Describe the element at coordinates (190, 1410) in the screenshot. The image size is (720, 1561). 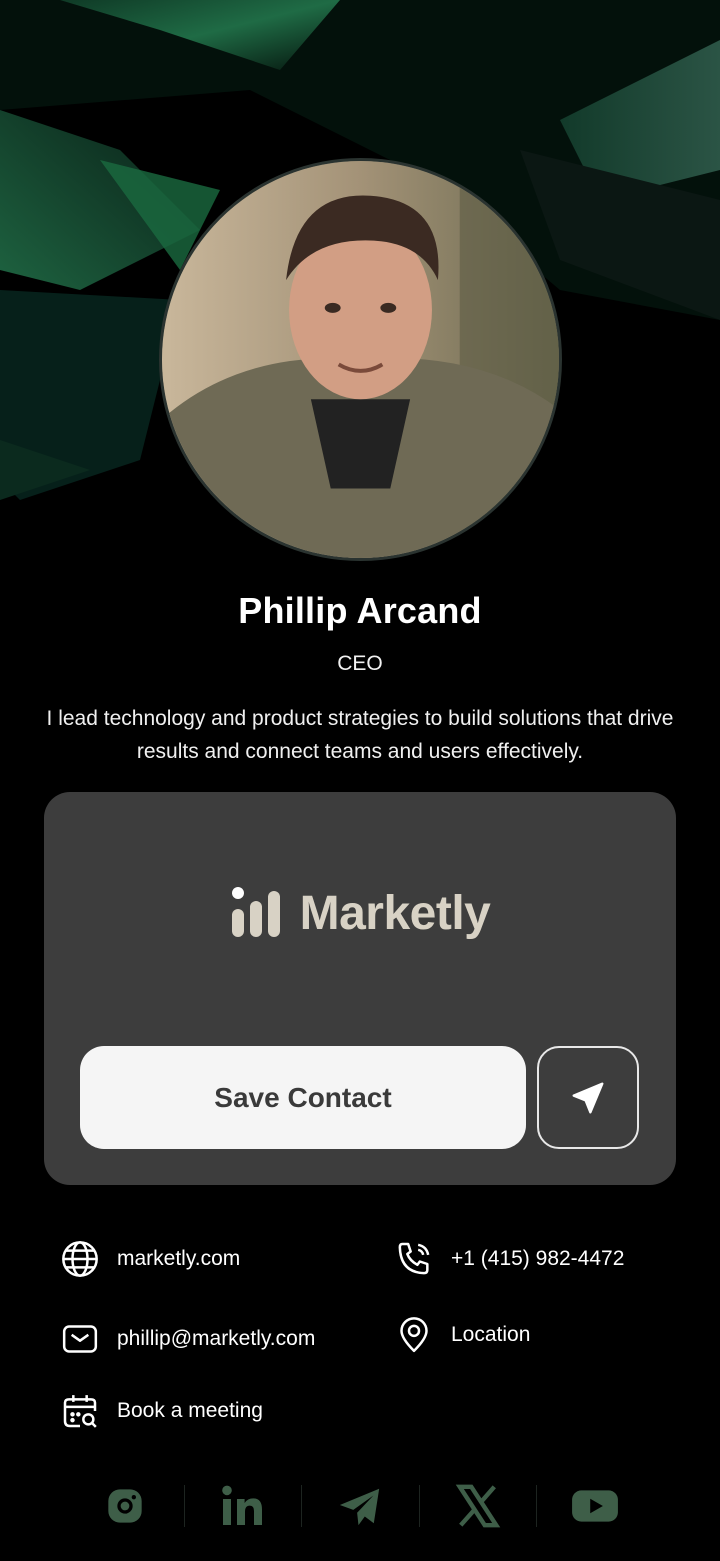
I see `book-meeting-label: Book a meeting` at that location.